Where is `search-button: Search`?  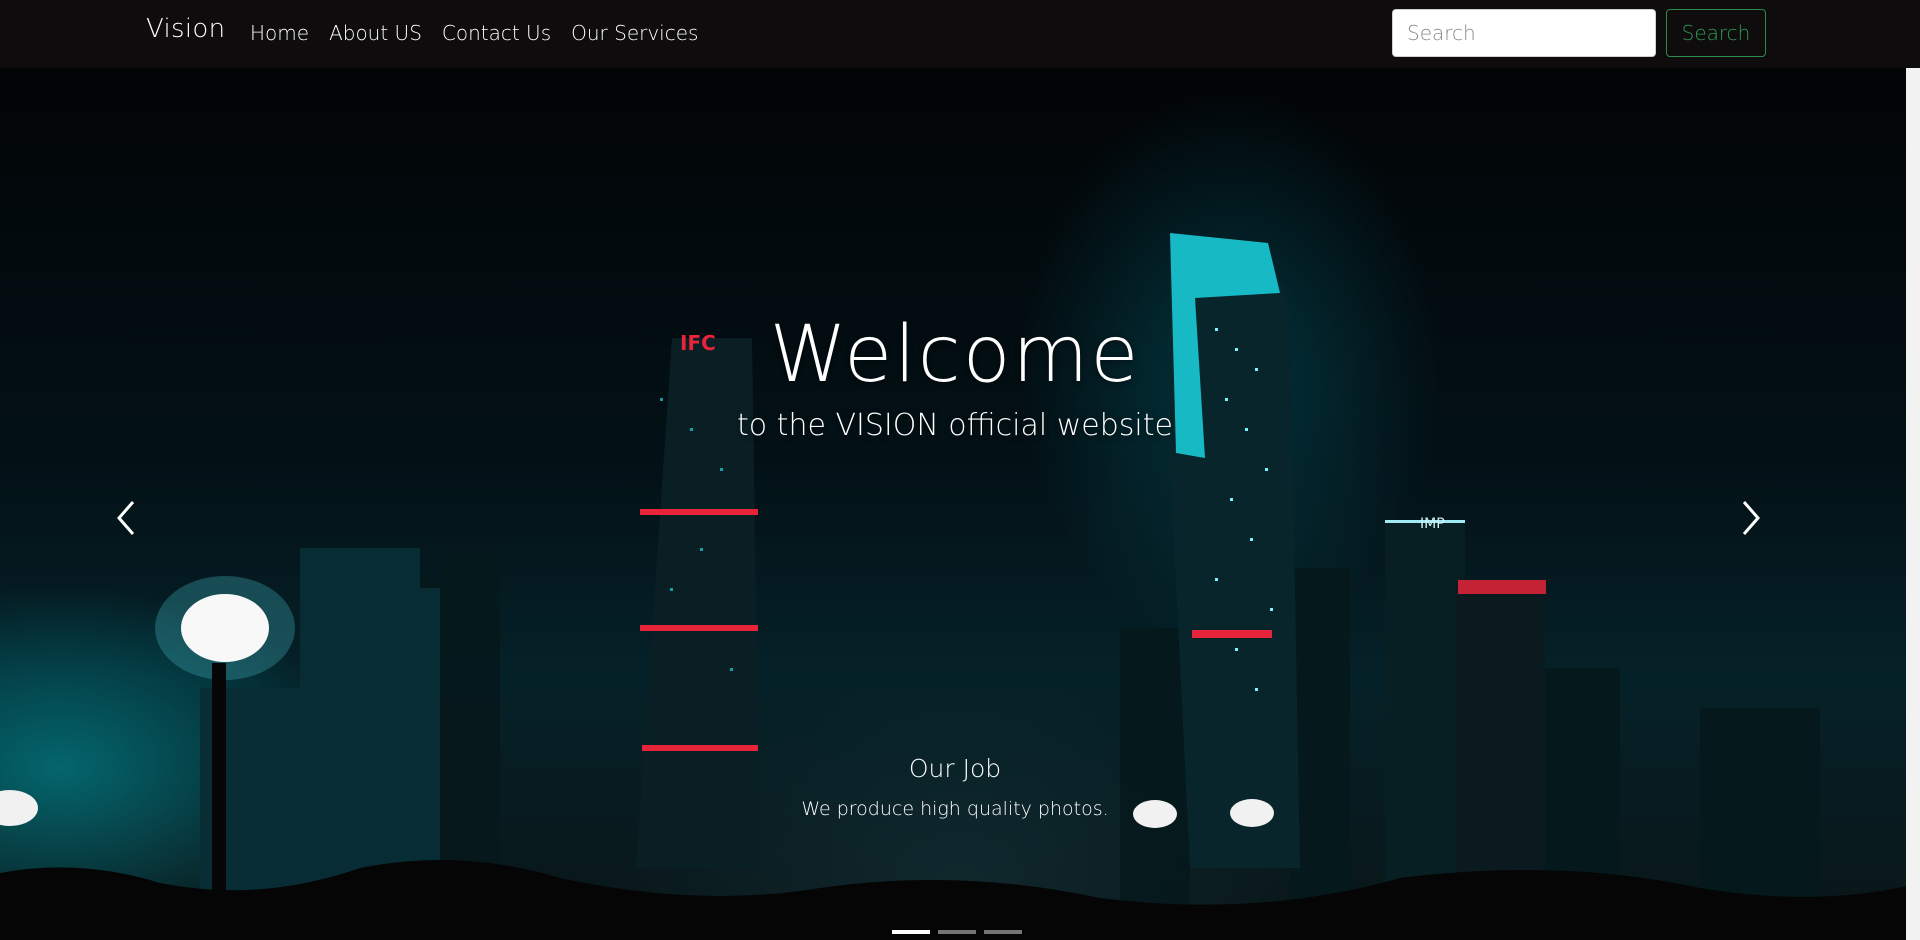 search-button: Search is located at coordinates (1716, 33).